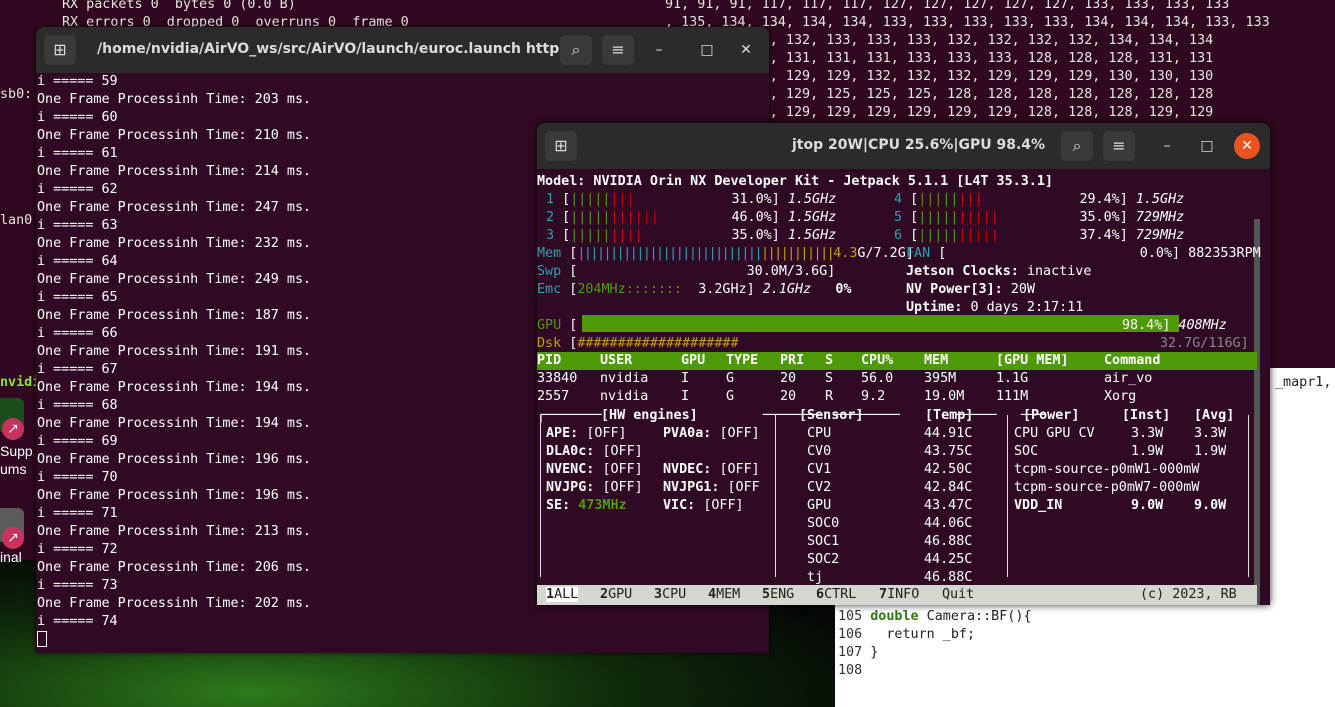 This screenshot has height=707, width=1335. I want to click on process-cell: R, so click(829, 397).